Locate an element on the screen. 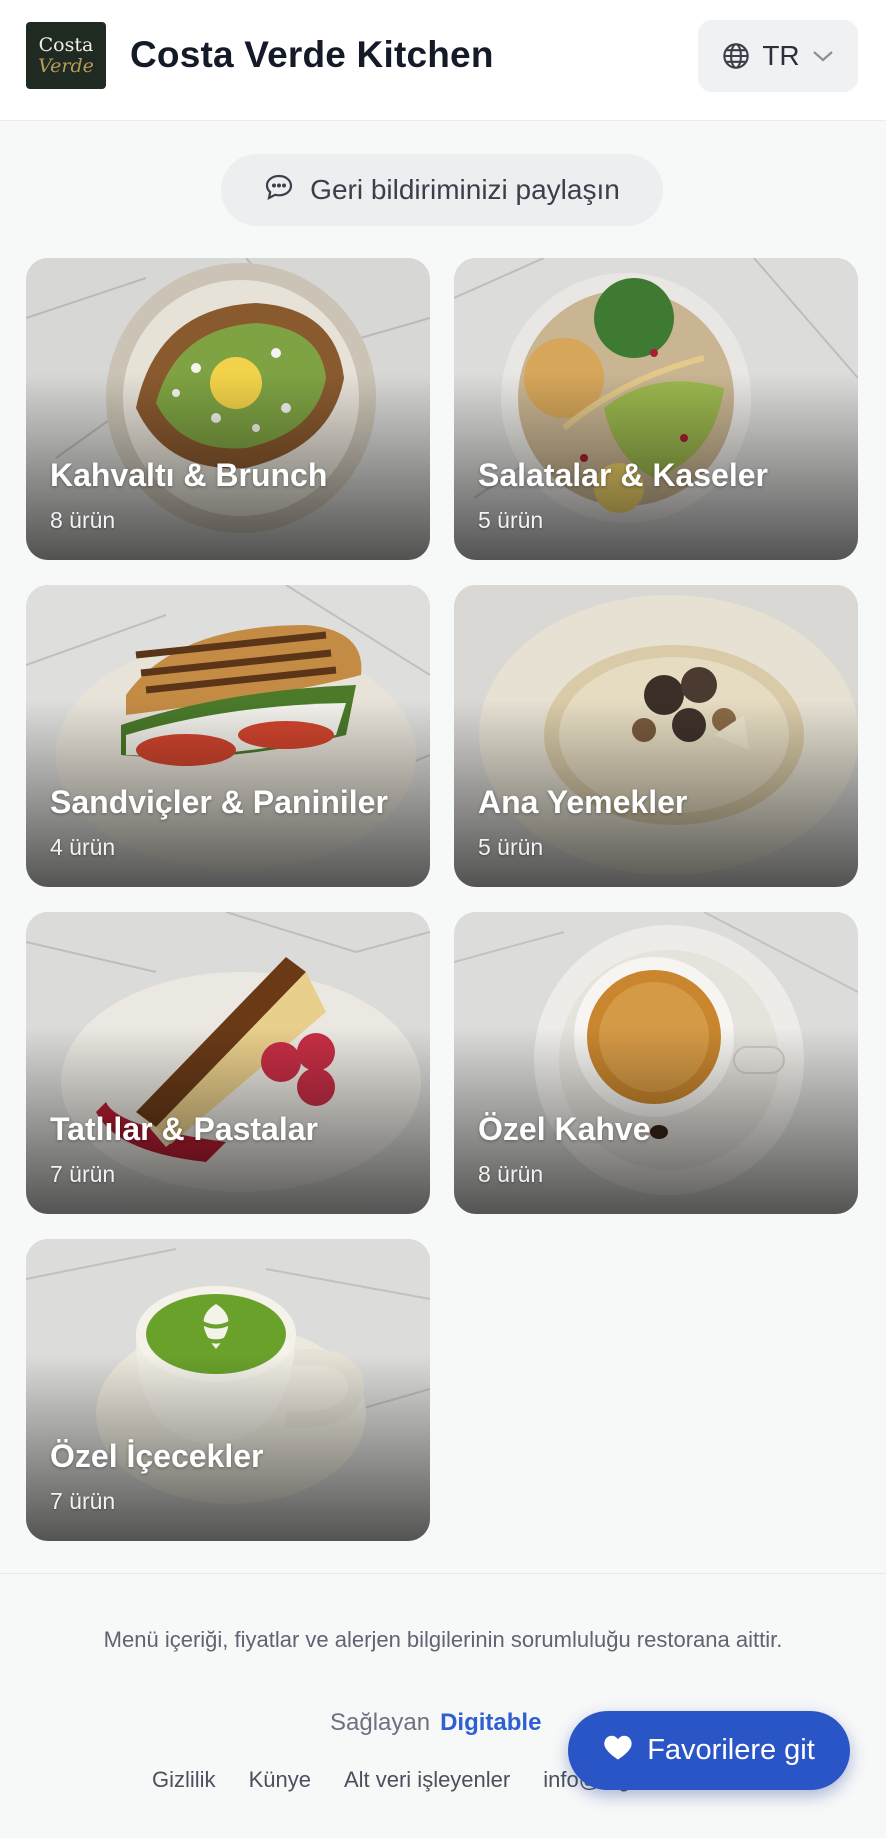 The image size is (886, 1838). chevron-down-icon is located at coordinates (823, 56).